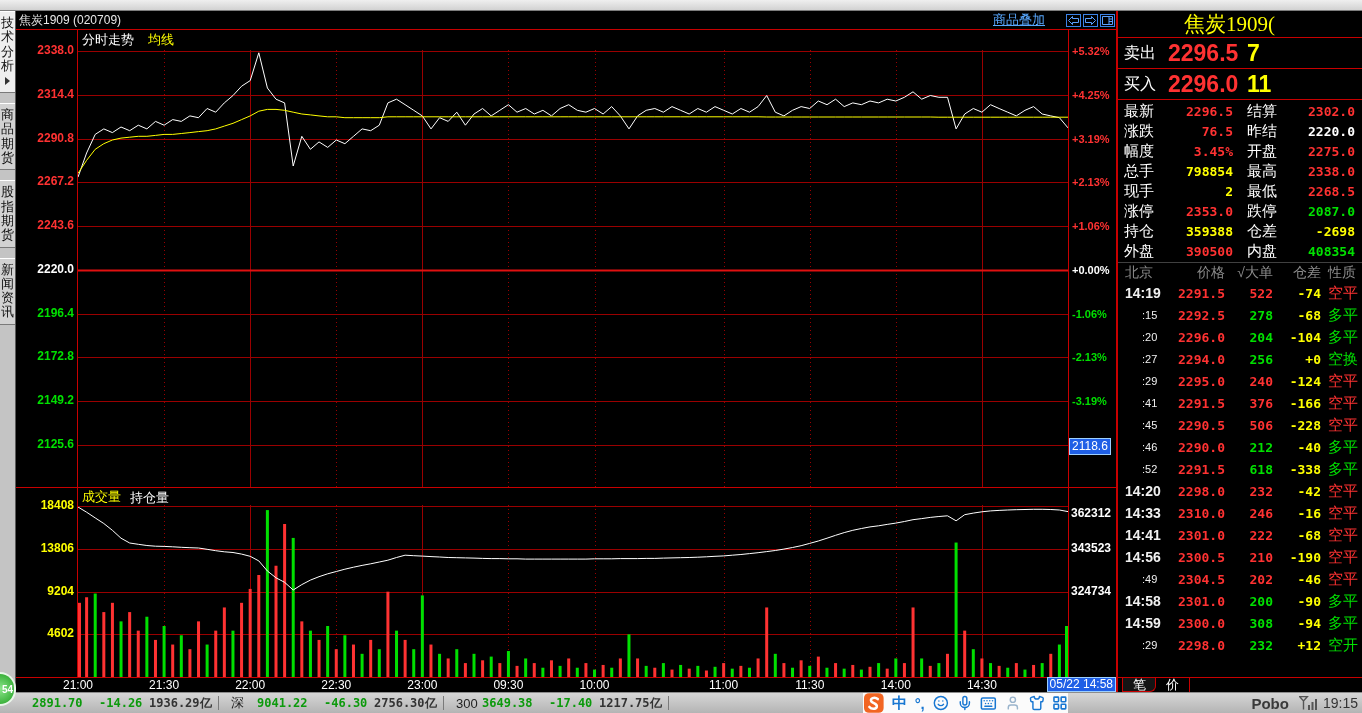 This screenshot has height=713, width=1362. Describe the element at coordinates (1260, 425) in the screenshot. I see `trade-volume: 506` at that location.